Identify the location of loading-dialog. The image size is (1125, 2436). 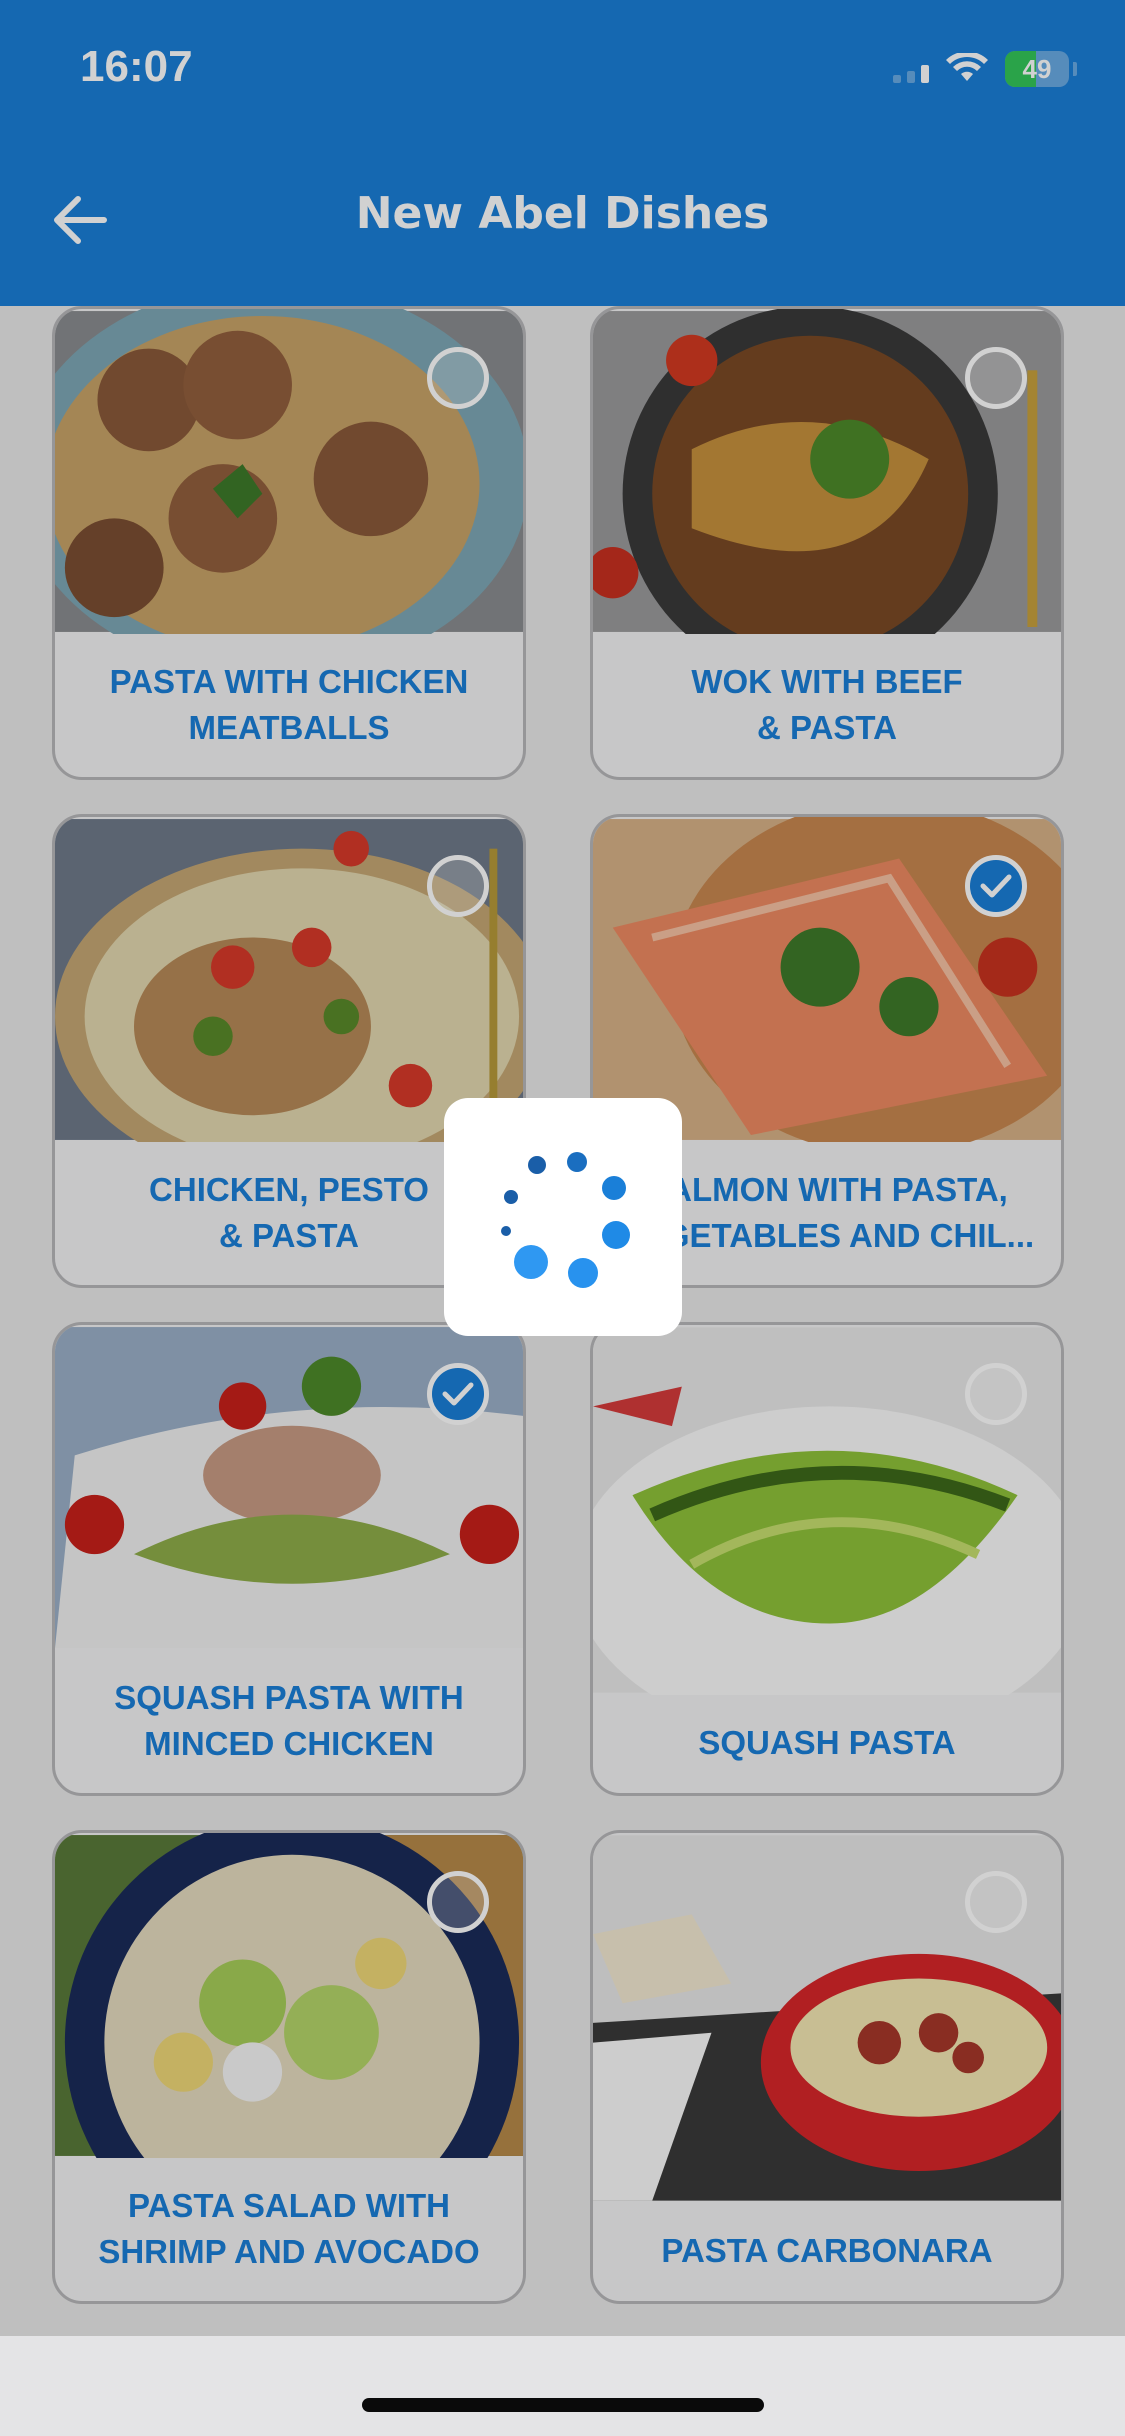
(563, 1217).